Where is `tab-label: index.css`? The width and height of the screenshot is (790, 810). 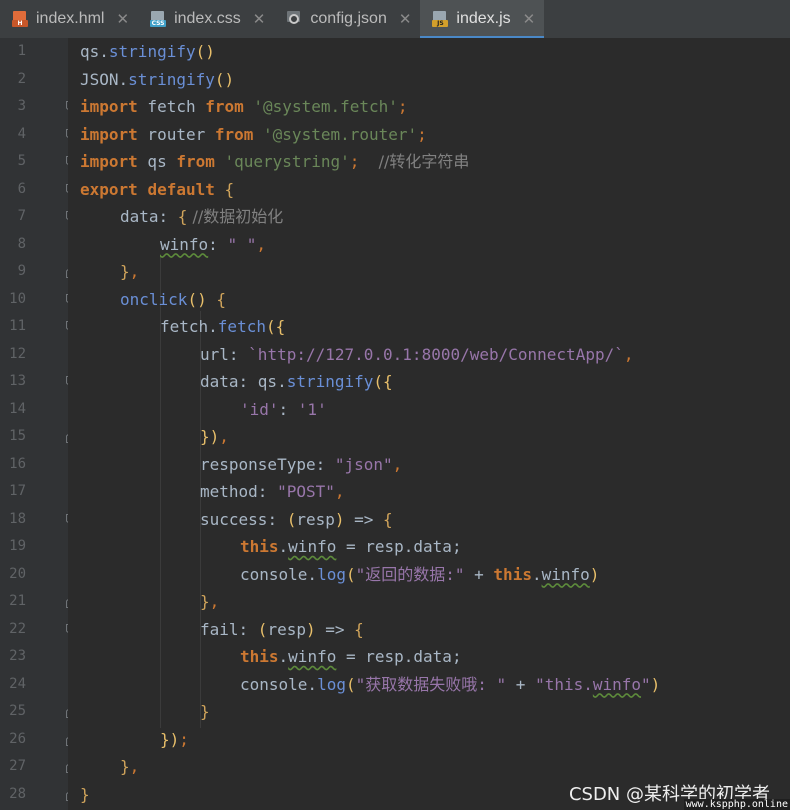 tab-label: index.css is located at coordinates (207, 18).